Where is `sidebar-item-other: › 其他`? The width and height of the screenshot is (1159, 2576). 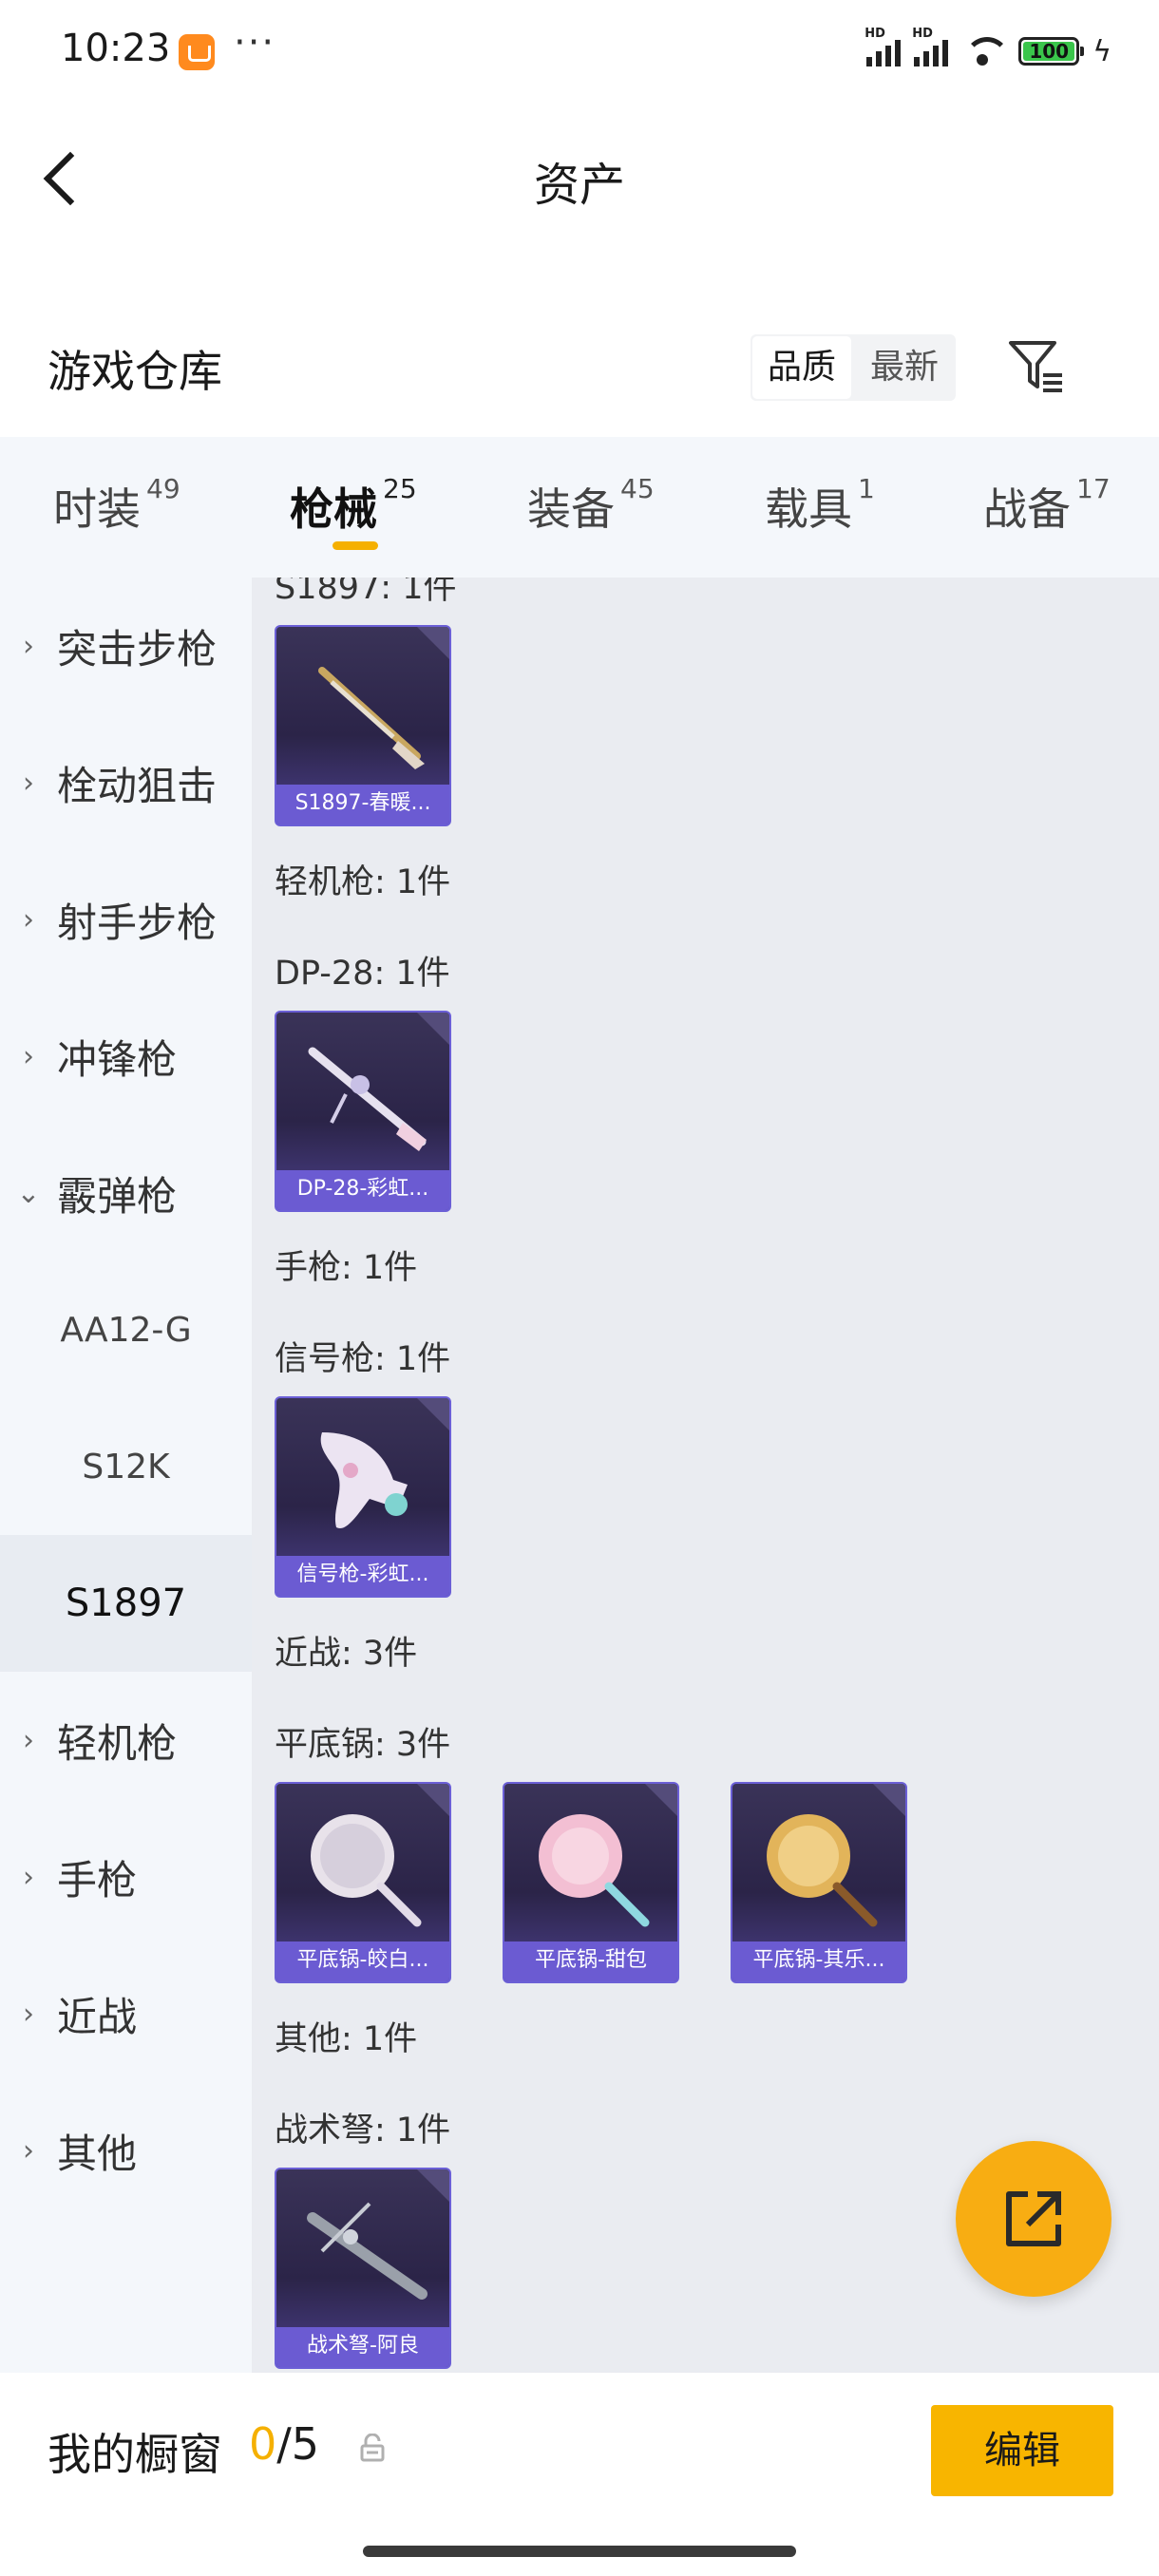 sidebar-item-other: › 其他 is located at coordinates (126, 2150).